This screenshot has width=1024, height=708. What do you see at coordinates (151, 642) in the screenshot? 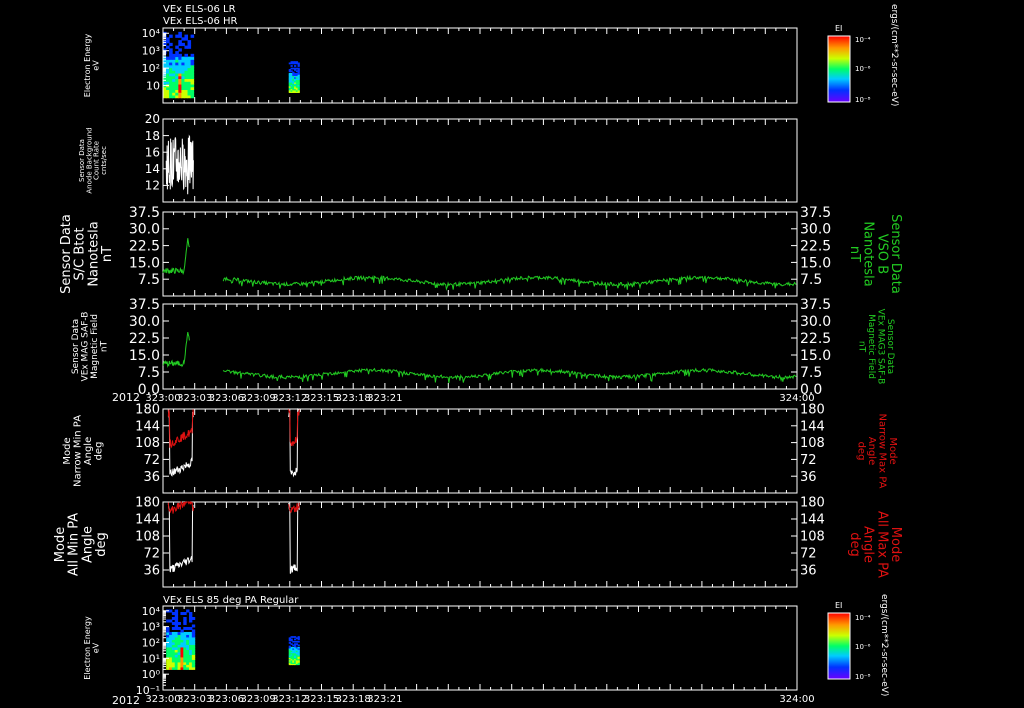
I see `panel-7-y-tick-label: 10²` at bounding box center [151, 642].